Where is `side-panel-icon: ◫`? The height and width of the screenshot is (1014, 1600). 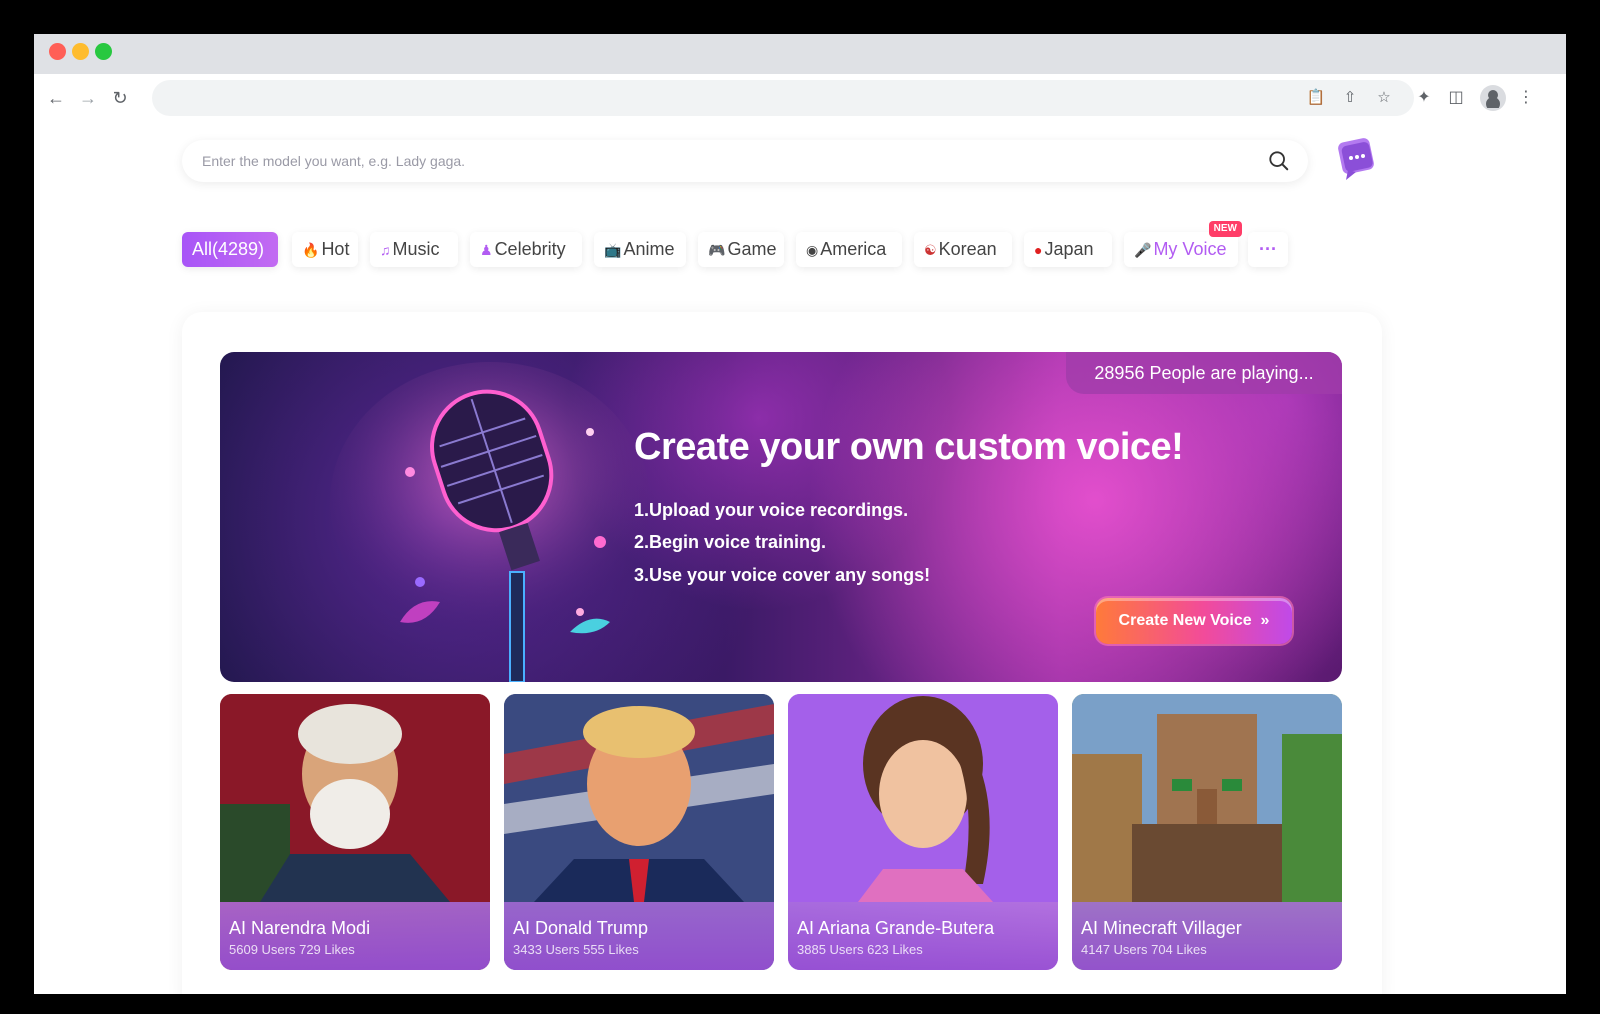
side-panel-icon: ◫ is located at coordinates (1456, 98).